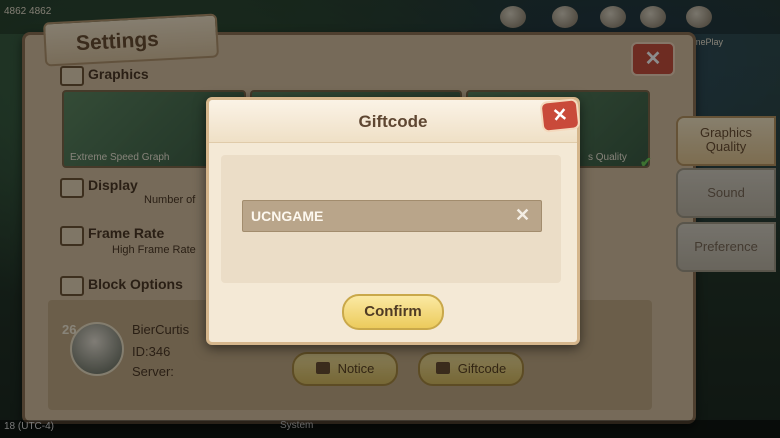 This screenshot has width=780, height=438. What do you see at coordinates (392, 216) in the screenshot?
I see `giftcode-input: UCNGAME` at bounding box center [392, 216].